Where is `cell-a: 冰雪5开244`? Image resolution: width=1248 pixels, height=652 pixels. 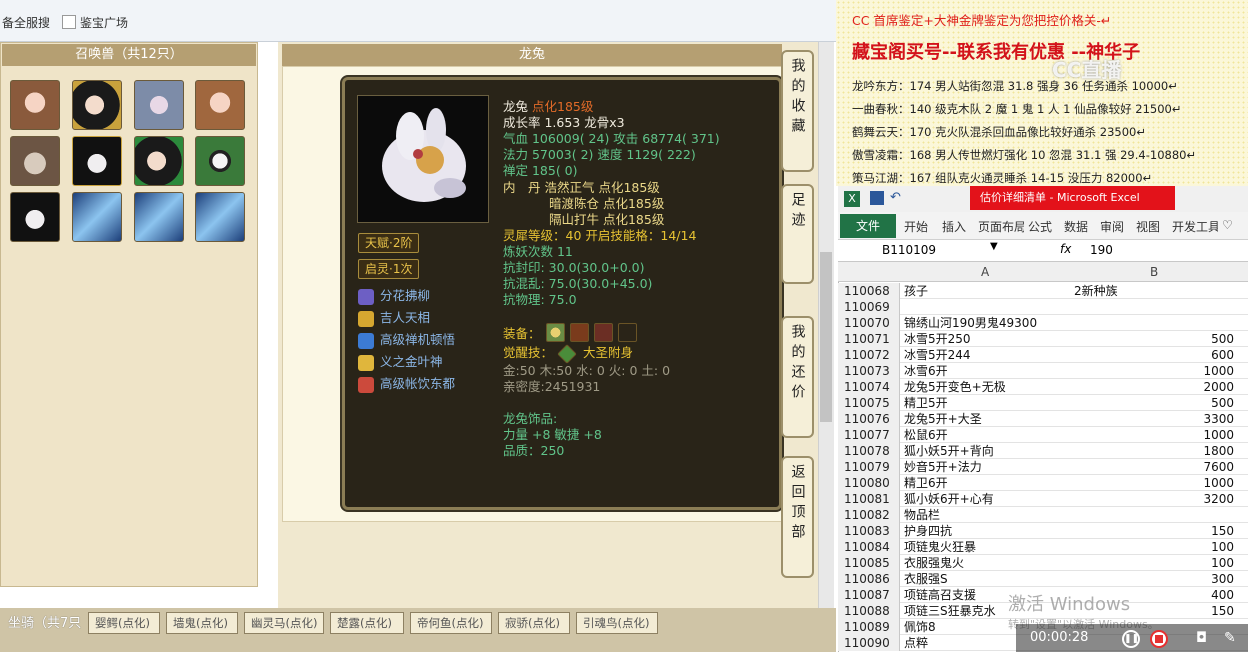 cell-a: 冰雪5开244 is located at coordinates (986, 355).